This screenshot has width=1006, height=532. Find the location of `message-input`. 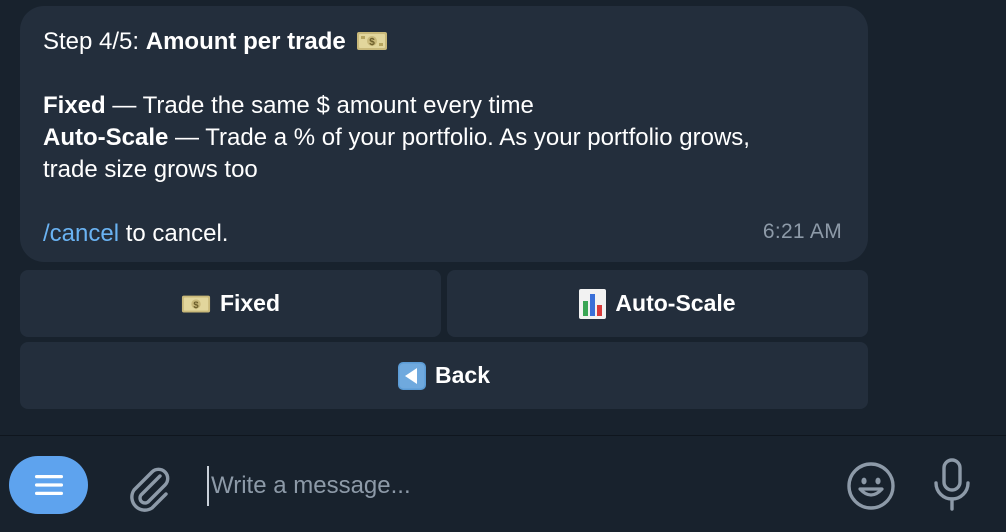

message-input is located at coordinates (507, 486).